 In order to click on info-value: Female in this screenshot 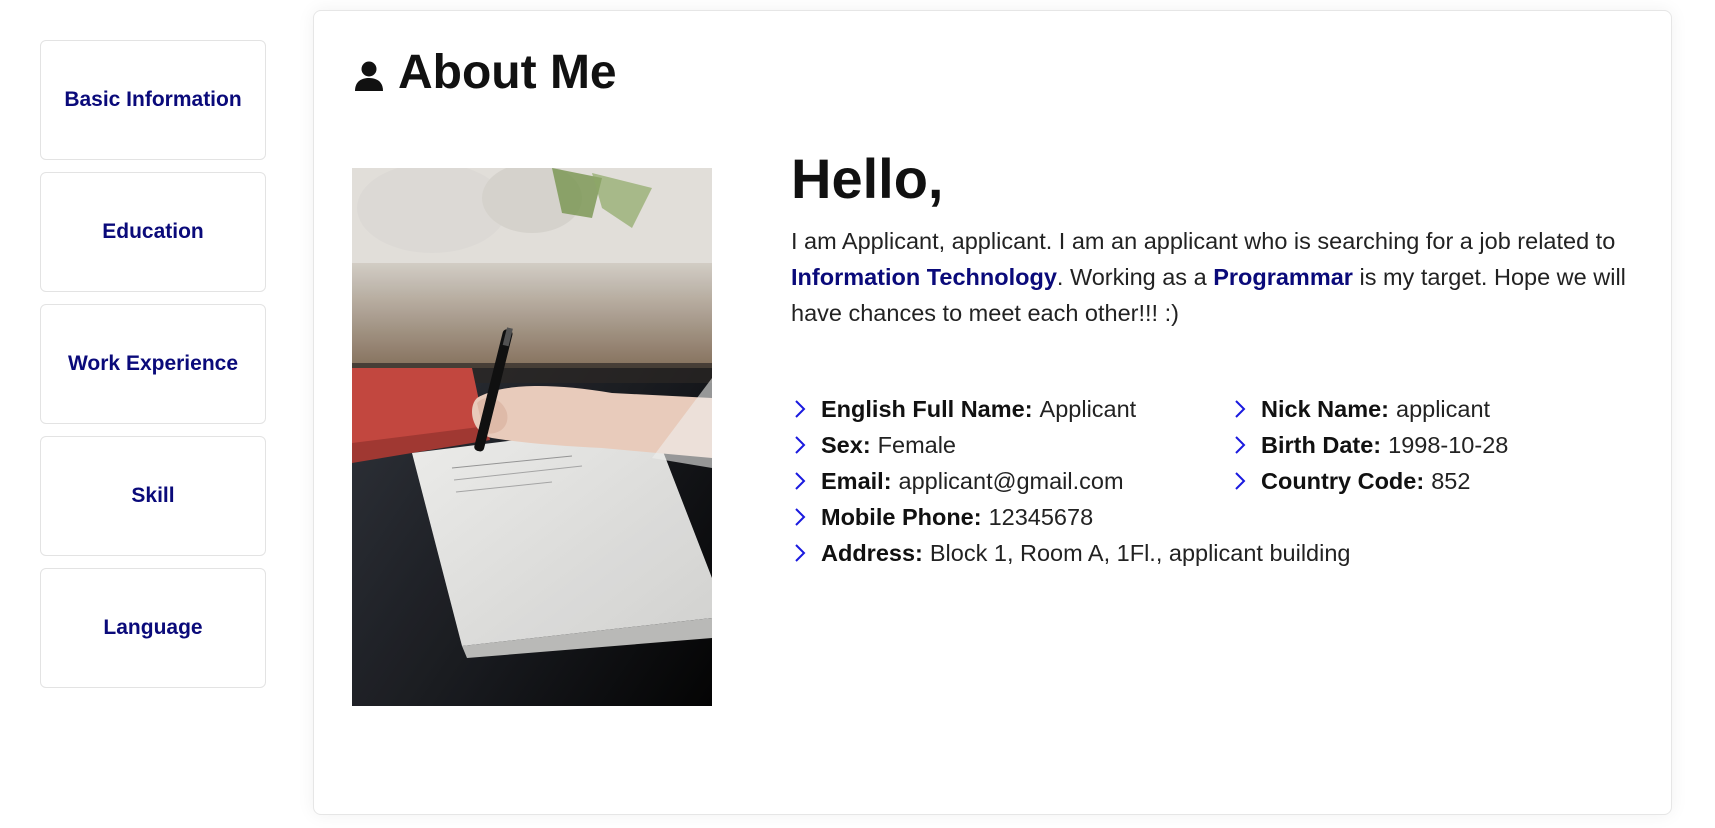, I will do `click(917, 444)`.